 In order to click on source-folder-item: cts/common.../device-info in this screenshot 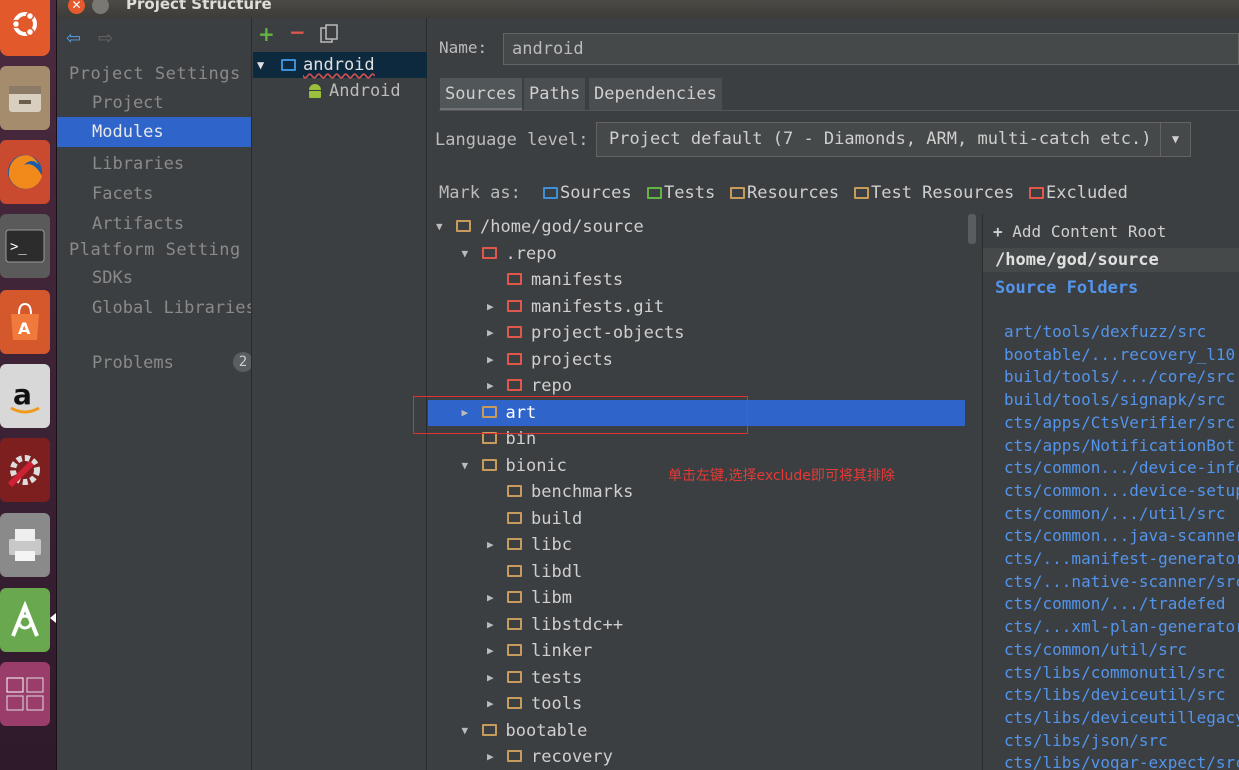, I will do `click(1121, 467)`.